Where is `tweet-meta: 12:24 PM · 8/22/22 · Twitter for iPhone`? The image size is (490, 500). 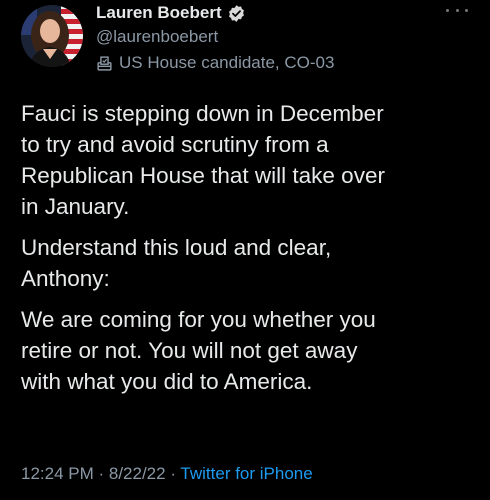 tweet-meta: 12:24 PM · 8/22/22 · Twitter for iPhone is located at coordinates (167, 474).